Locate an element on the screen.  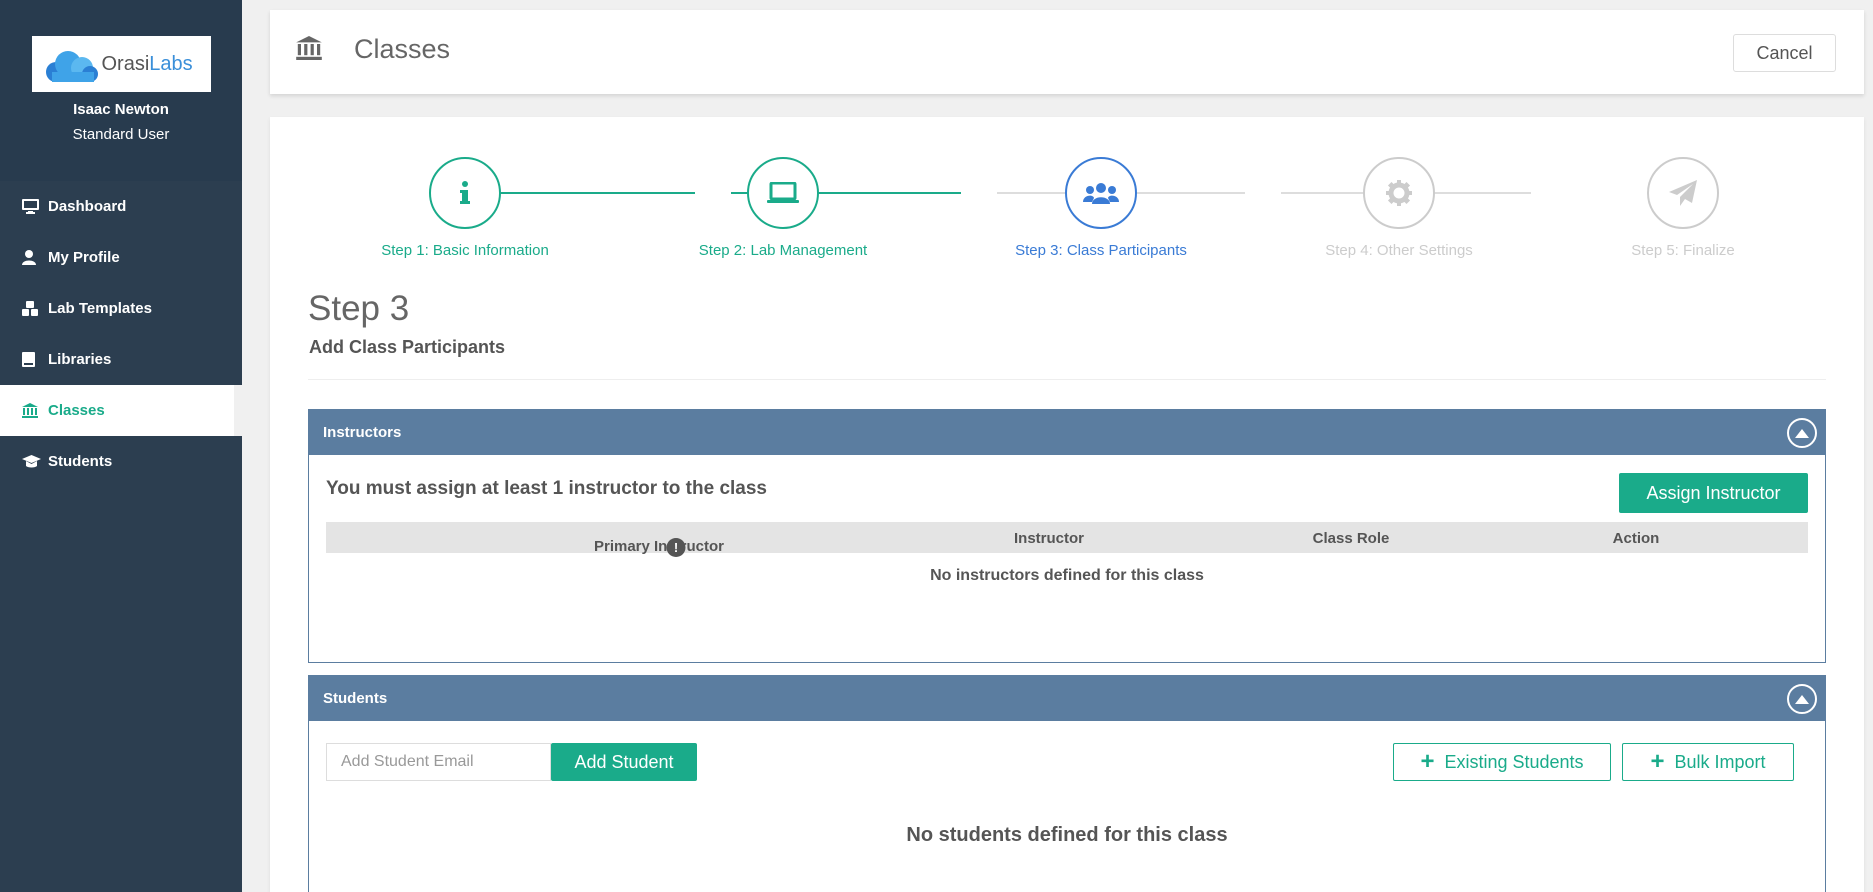
existing-students-button: + Existing Students is located at coordinates (1502, 762).